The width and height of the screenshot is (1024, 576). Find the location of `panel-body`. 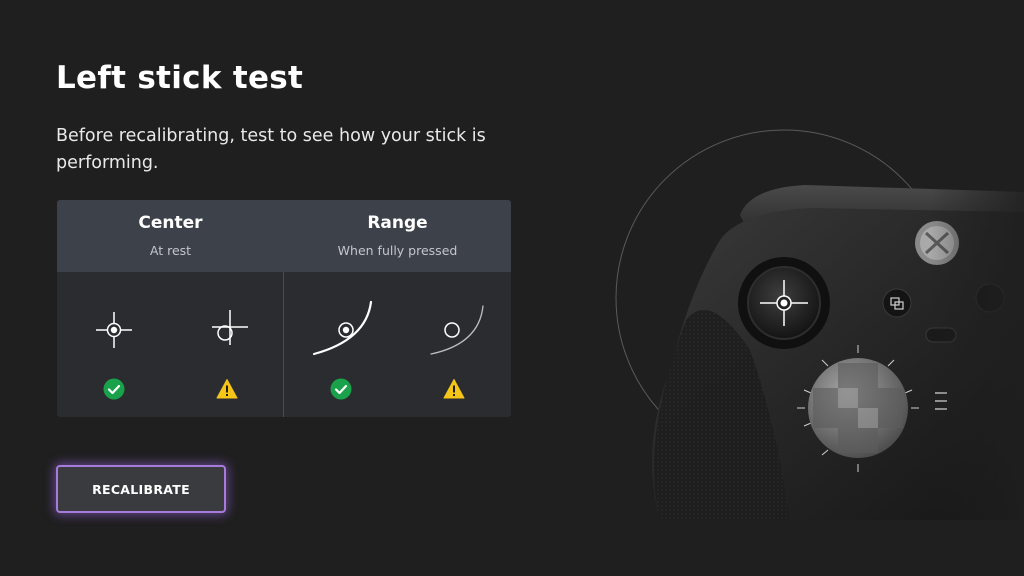

panel-body is located at coordinates (284, 344).